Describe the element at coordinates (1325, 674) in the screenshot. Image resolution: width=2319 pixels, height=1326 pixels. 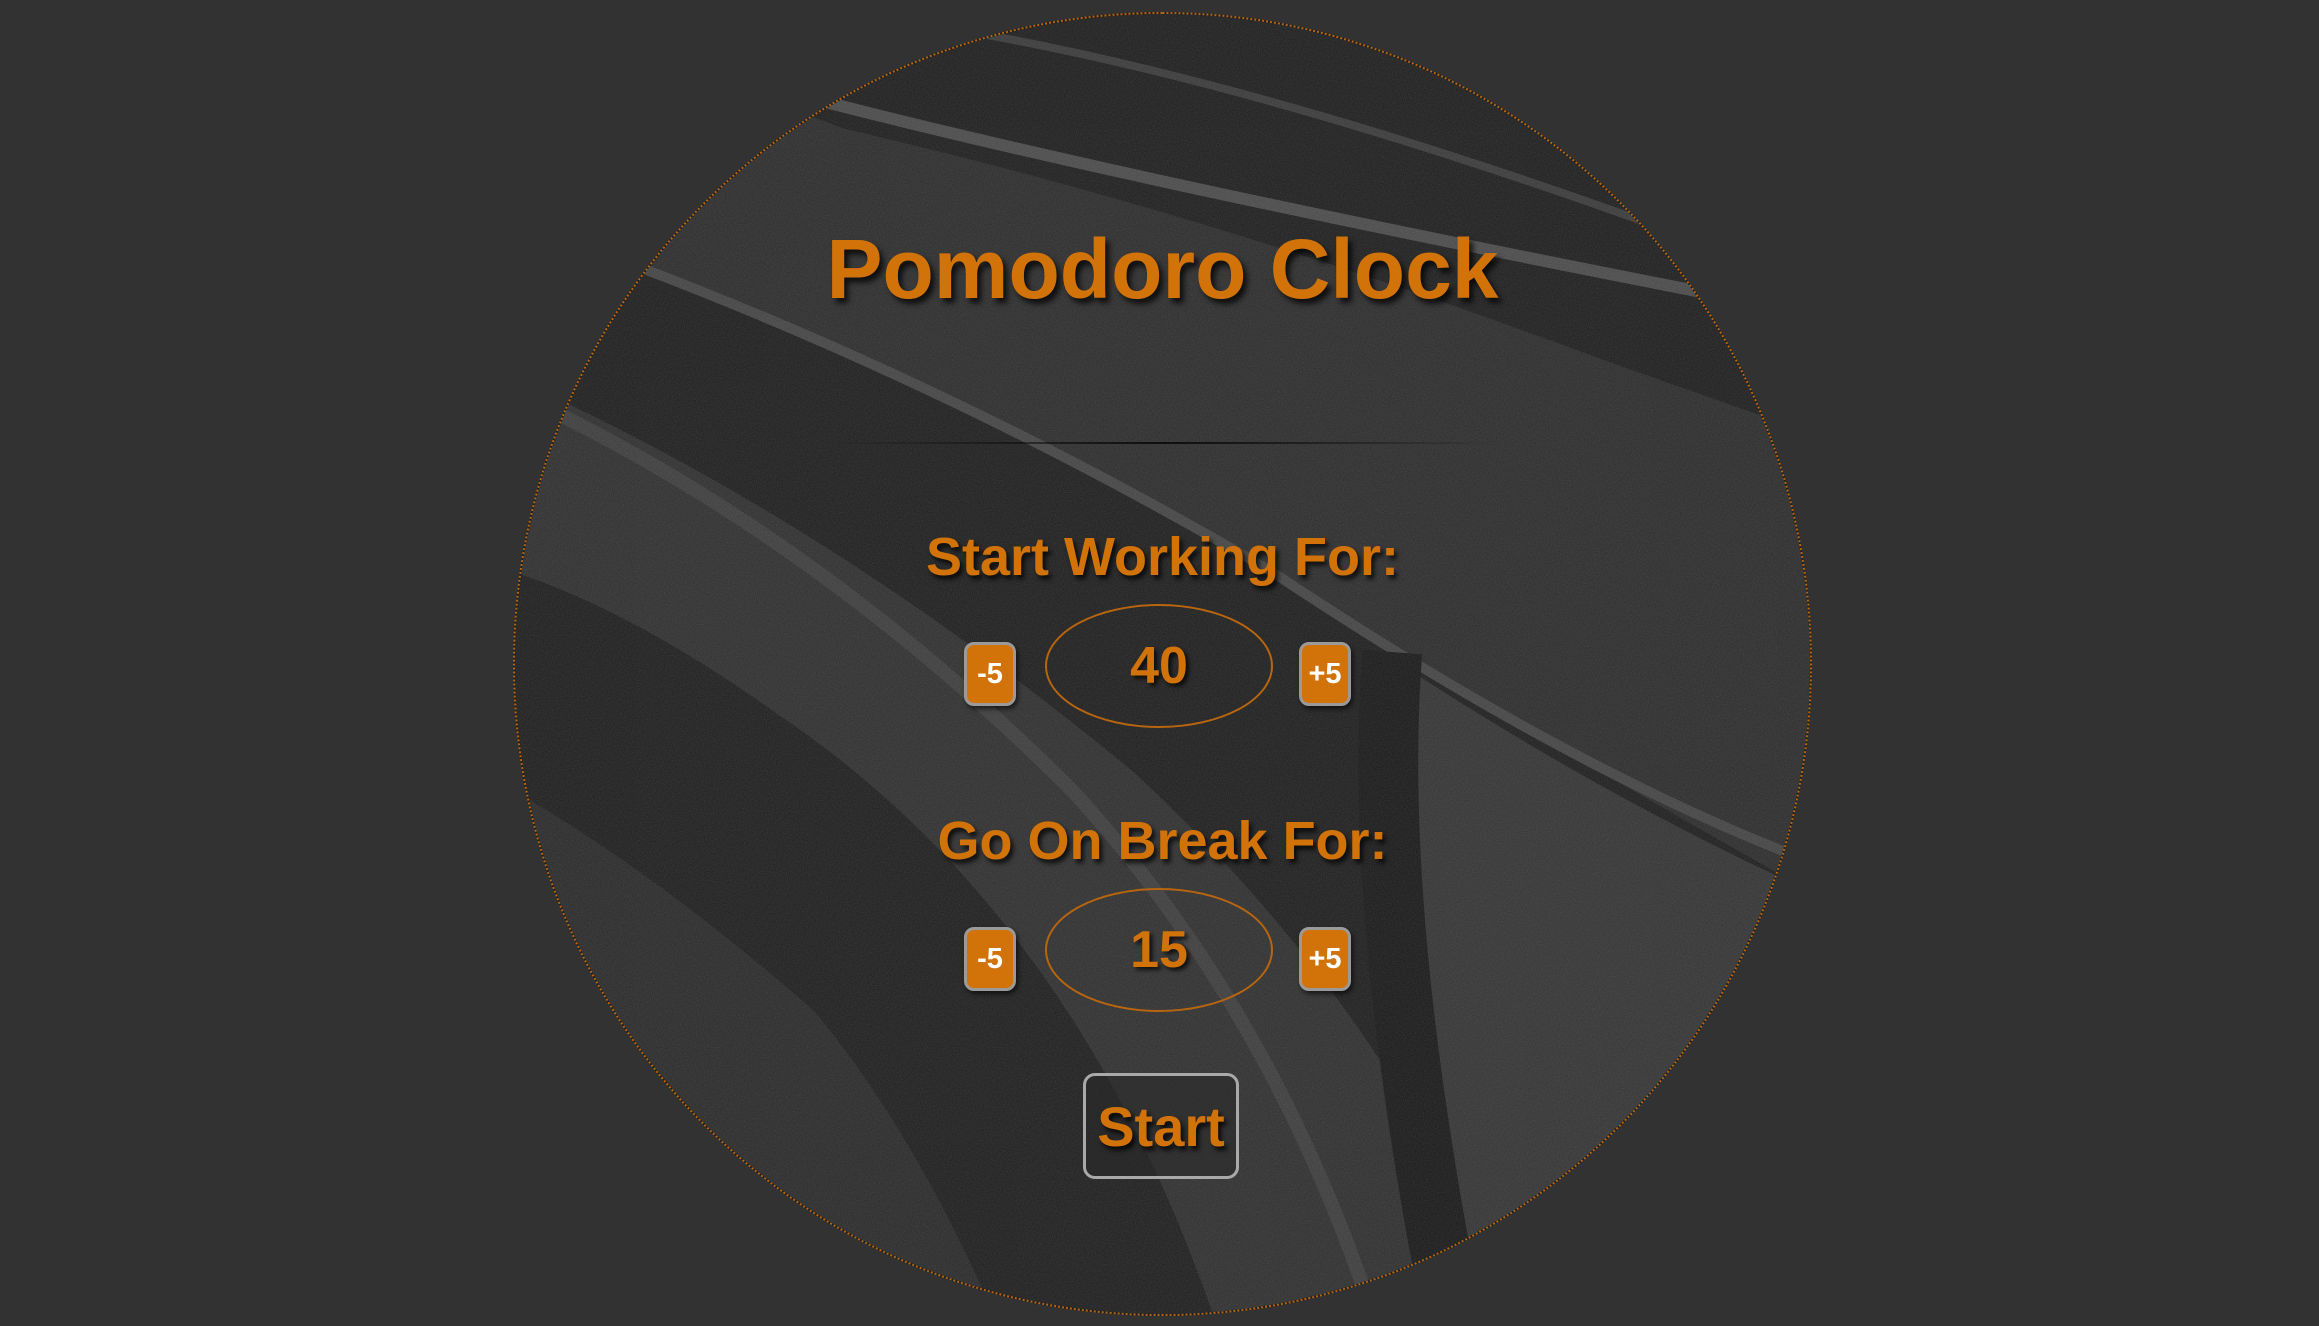
I see `work-increment-button: +5` at that location.